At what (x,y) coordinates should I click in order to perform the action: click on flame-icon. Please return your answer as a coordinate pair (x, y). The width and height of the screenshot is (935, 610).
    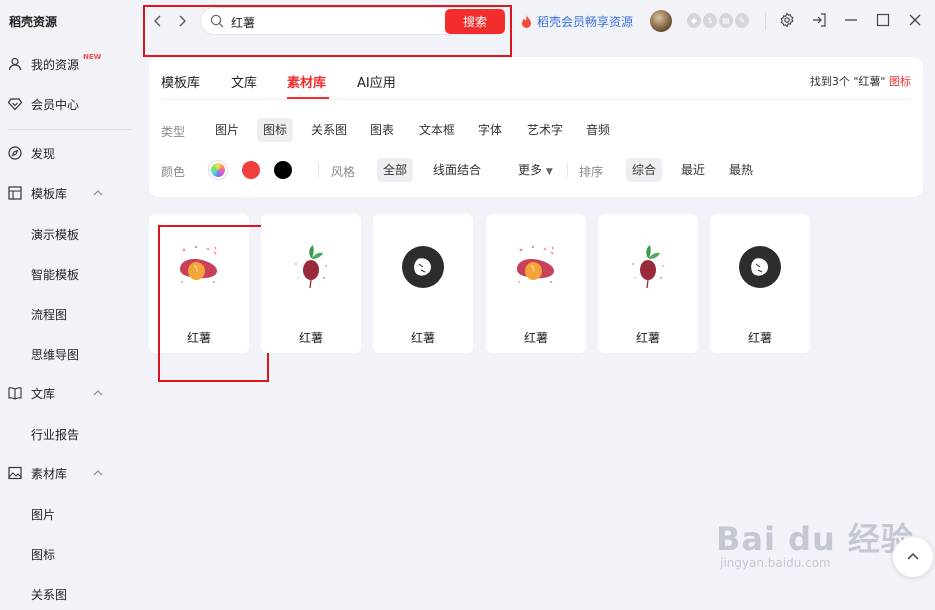
    Looking at the image, I should click on (526, 21).